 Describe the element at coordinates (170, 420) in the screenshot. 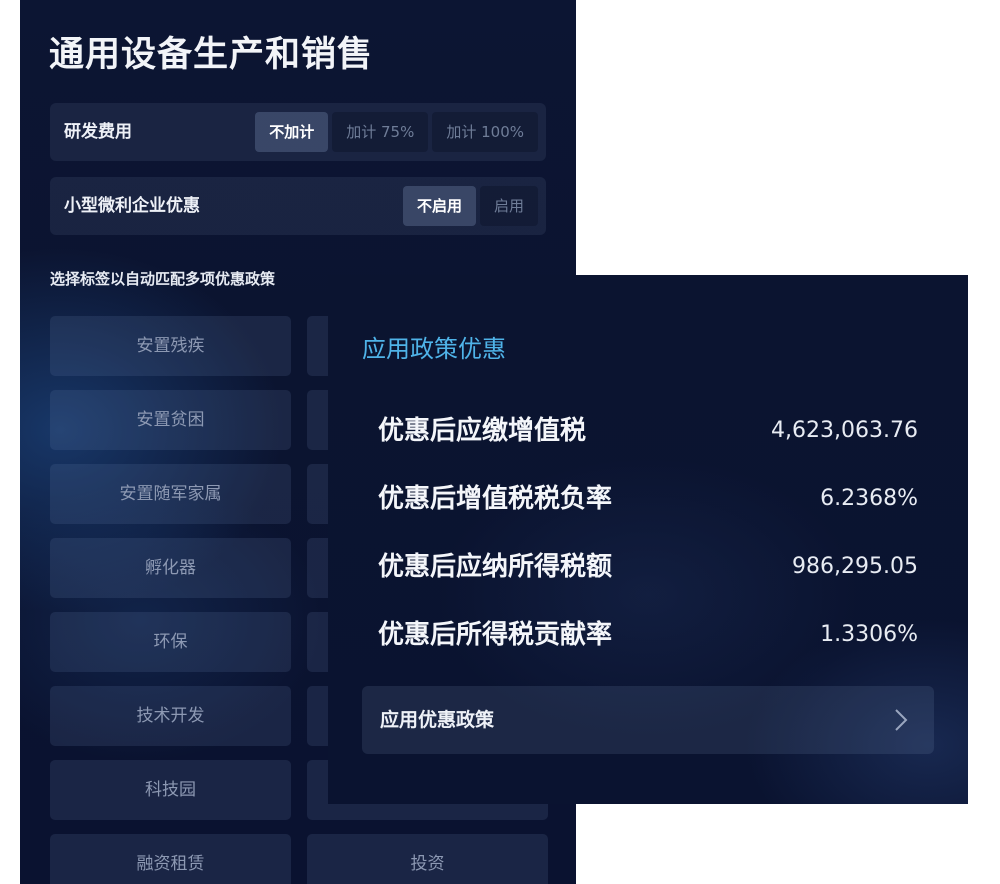

I see `tag-button: 安置贫困` at that location.